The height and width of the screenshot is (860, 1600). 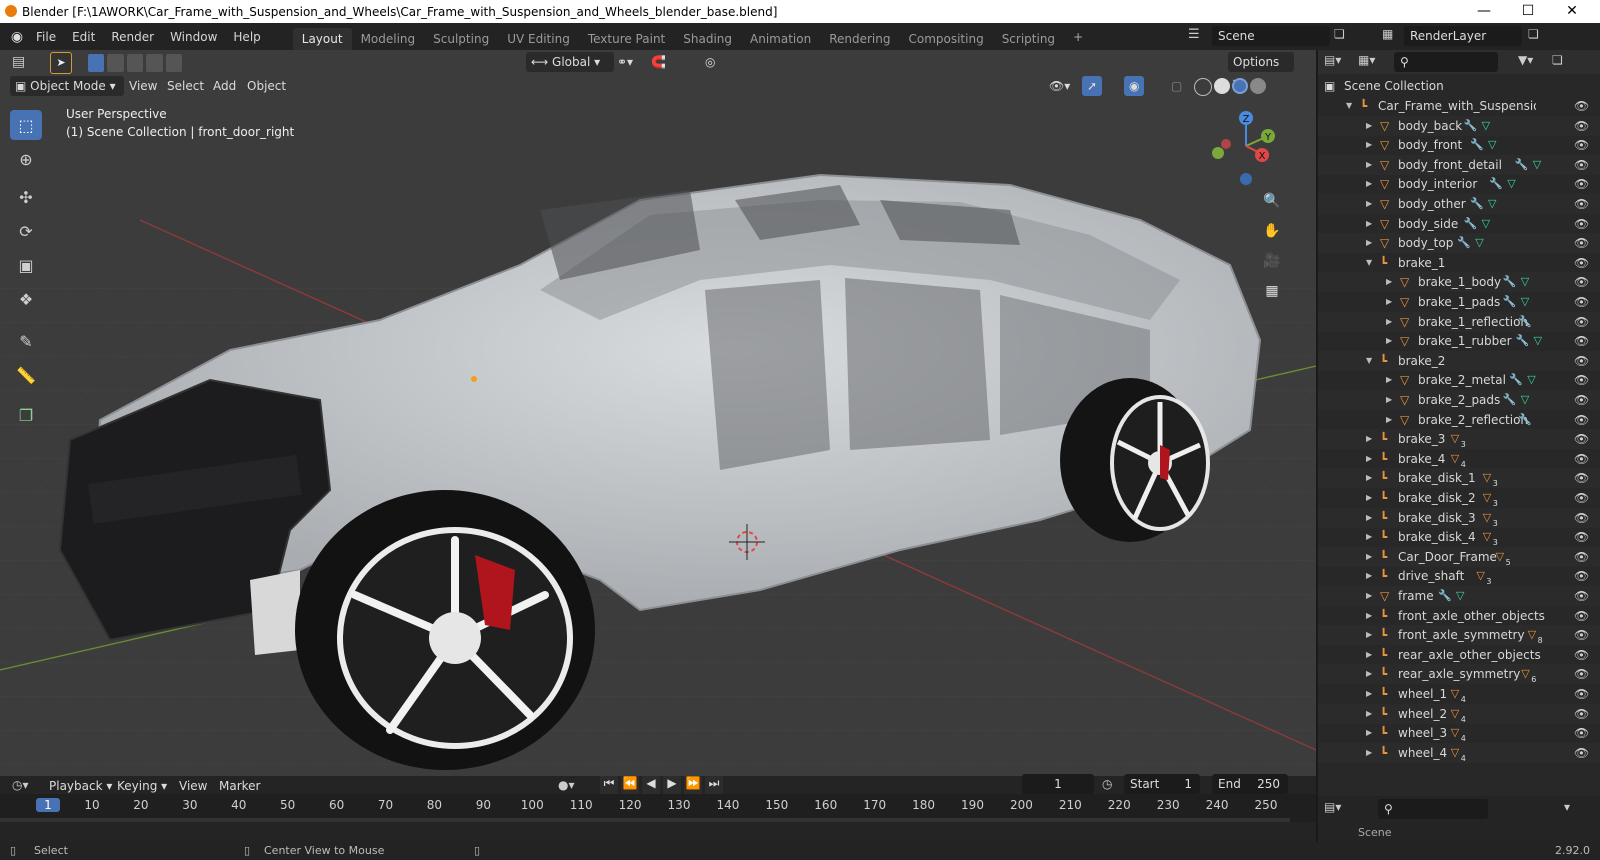 I want to click on overlay-toggle-icon: ◉, so click(x=1134, y=86).